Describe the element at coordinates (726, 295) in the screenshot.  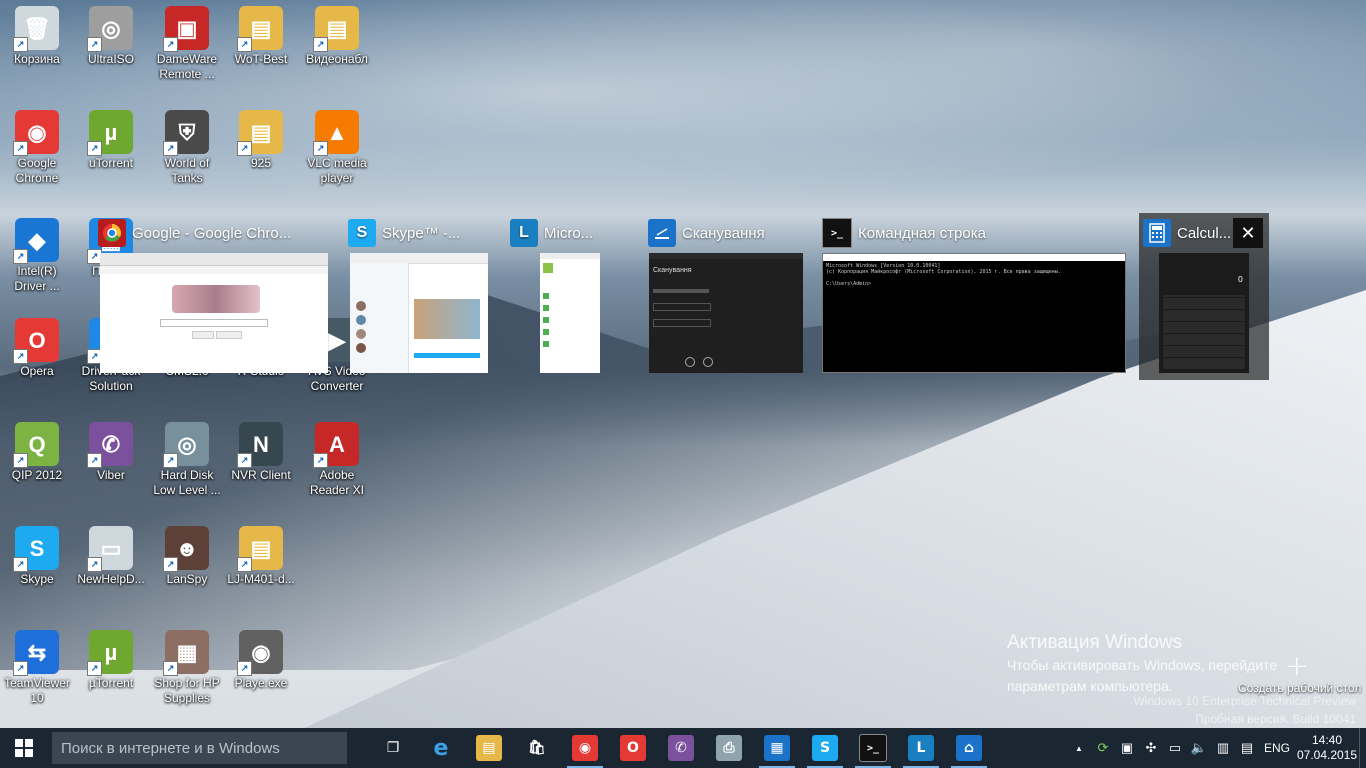
I see `task-view-window-scan: Сканування Сканування` at that location.